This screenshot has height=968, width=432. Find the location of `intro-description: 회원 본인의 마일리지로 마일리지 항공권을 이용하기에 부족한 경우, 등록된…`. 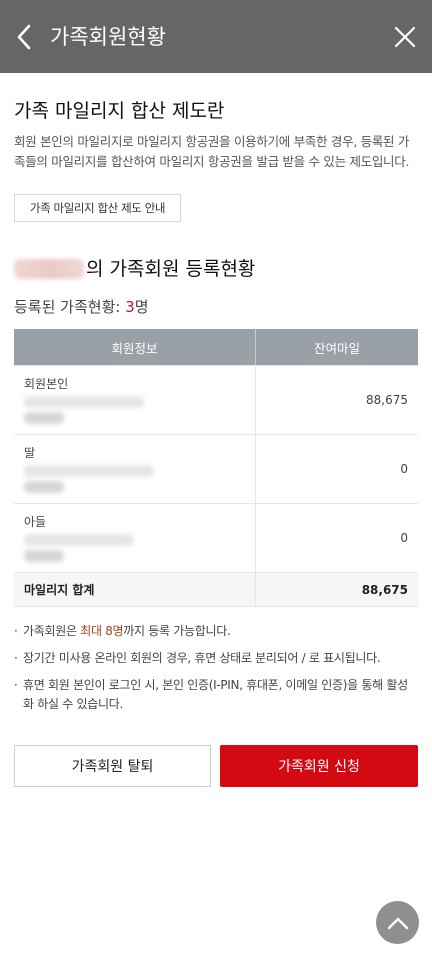

intro-description: 회원 본인의 마일리지로 마일리지 항공권을 이용하기에 부족한 경우, 등록된… is located at coordinates (212, 151).